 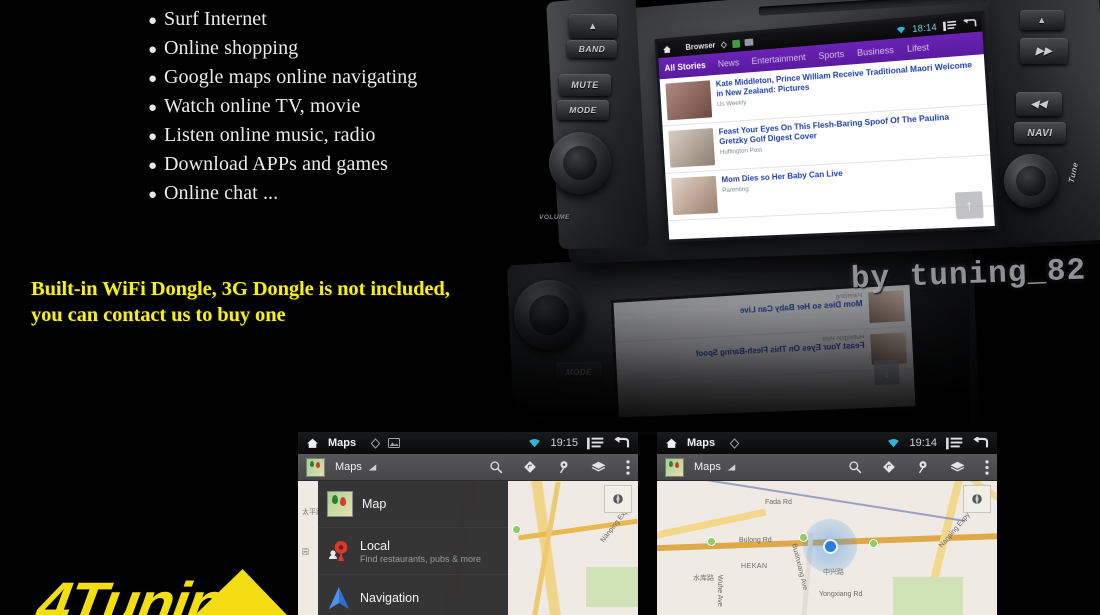 What do you see at coordinates (736, 43) in the screenshot?
I see `sd-card-icon` at bounding box center [736, 43].